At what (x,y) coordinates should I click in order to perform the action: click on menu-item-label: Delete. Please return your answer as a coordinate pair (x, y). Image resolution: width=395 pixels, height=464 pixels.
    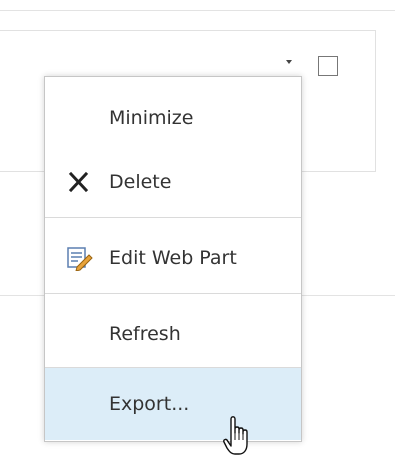
    Looking at the image, I should click on (140, 182).